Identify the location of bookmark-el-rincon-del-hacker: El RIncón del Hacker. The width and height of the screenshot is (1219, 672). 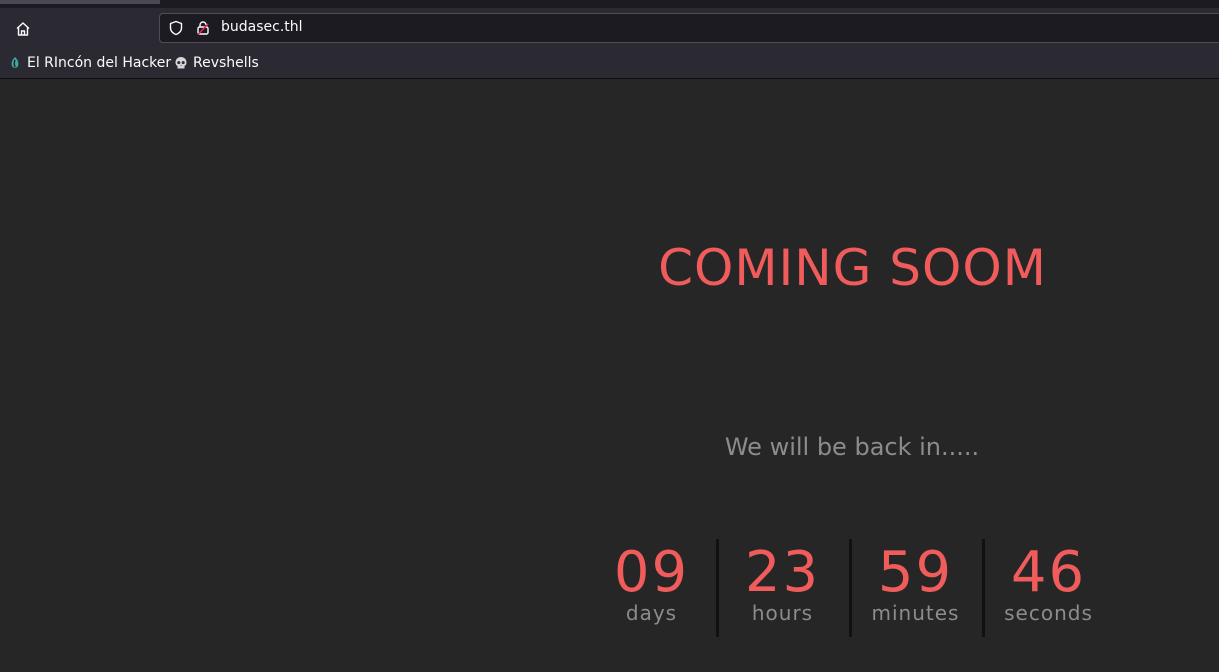
(89, 63).